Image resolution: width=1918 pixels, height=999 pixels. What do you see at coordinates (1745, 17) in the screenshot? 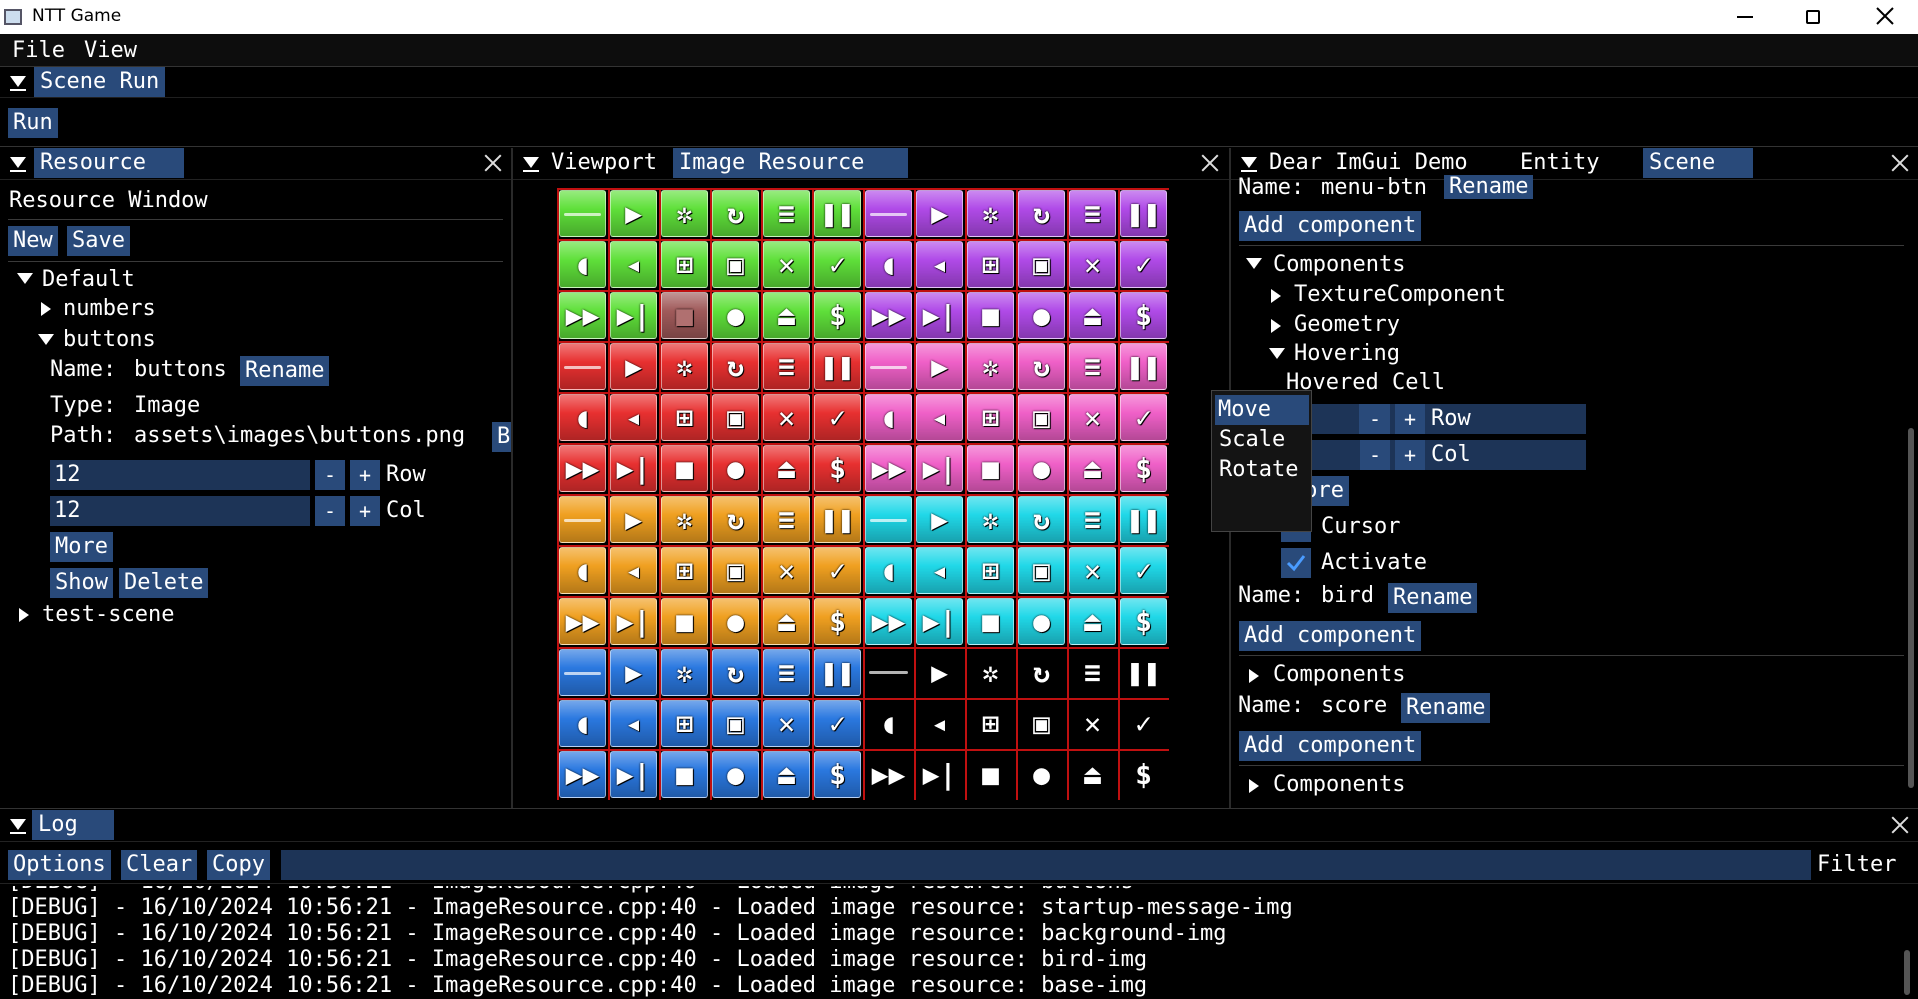
I see `minimize-icon` at bounding box center [1745, 17].